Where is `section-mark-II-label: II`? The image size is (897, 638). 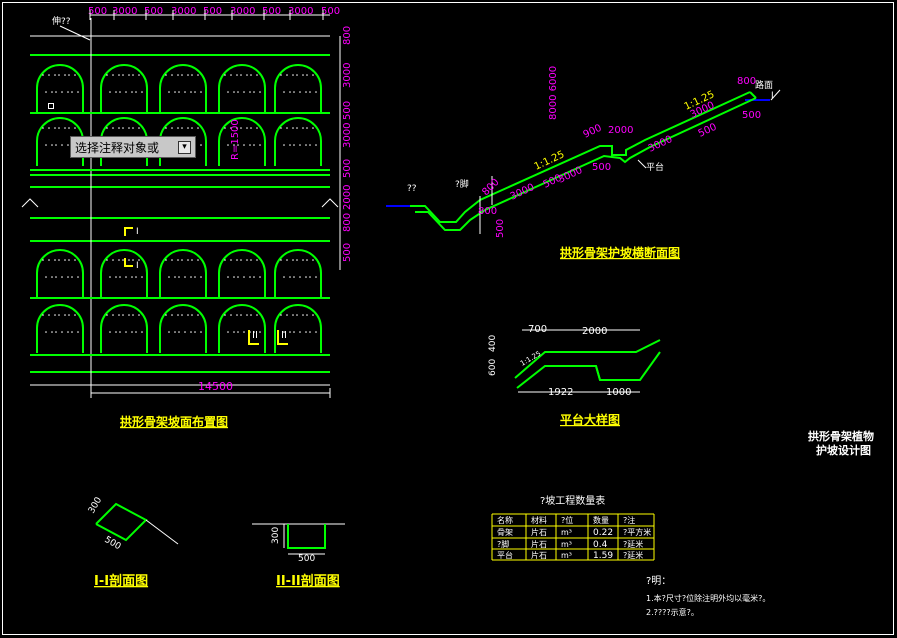 section-mark-II-label: II is located at coordinates (255, 335).